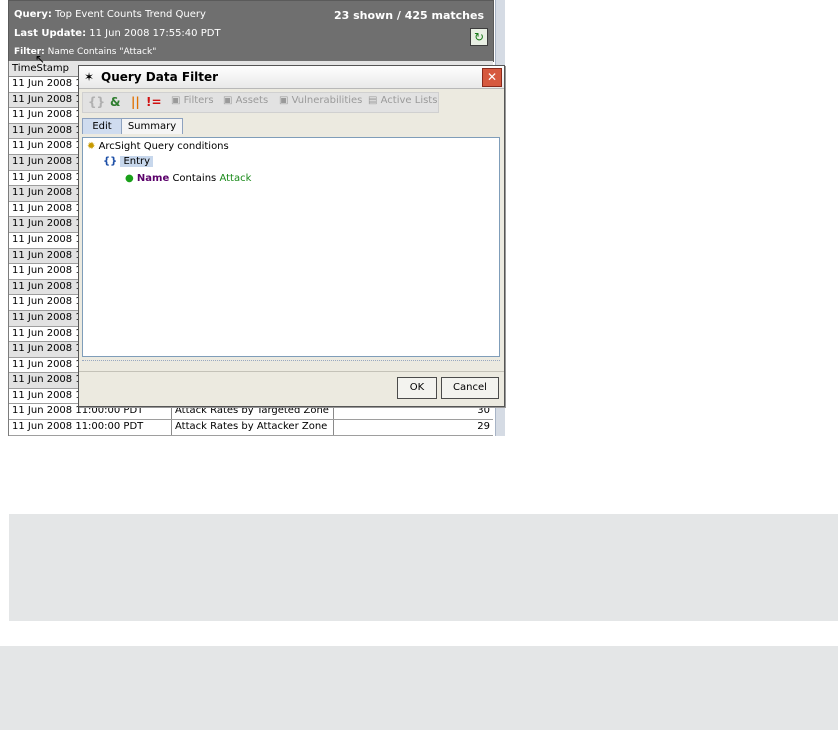  What do you see at coordinates (192, 100) in the screenshot?
I see `filters-button: ▣ Filters` at bounding box center [192, 100].